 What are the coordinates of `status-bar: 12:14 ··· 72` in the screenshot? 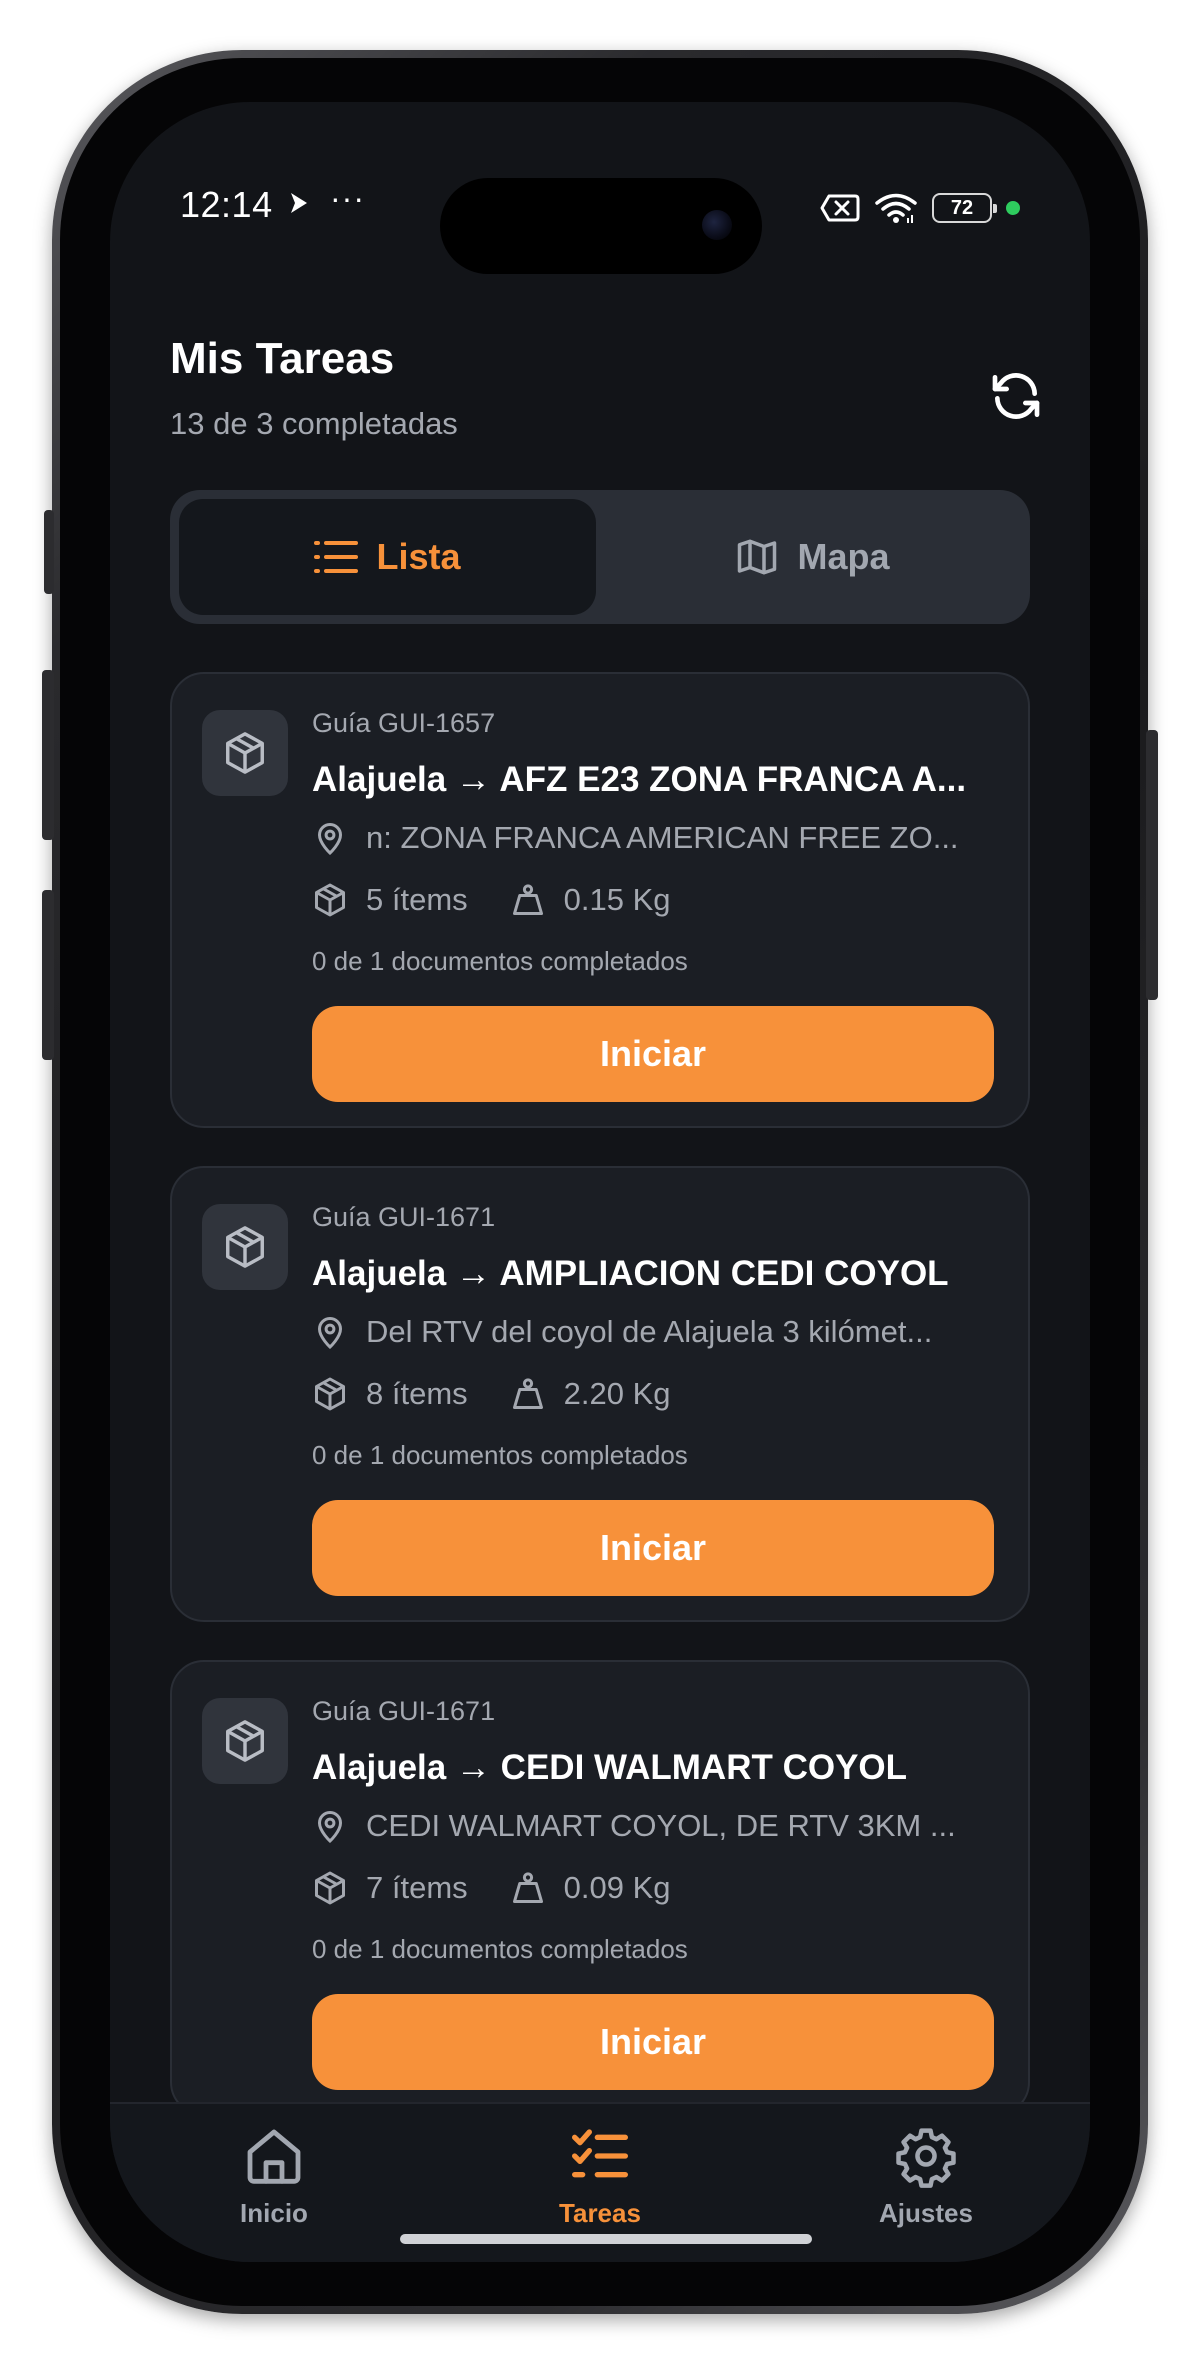 It's located at (600, 188).